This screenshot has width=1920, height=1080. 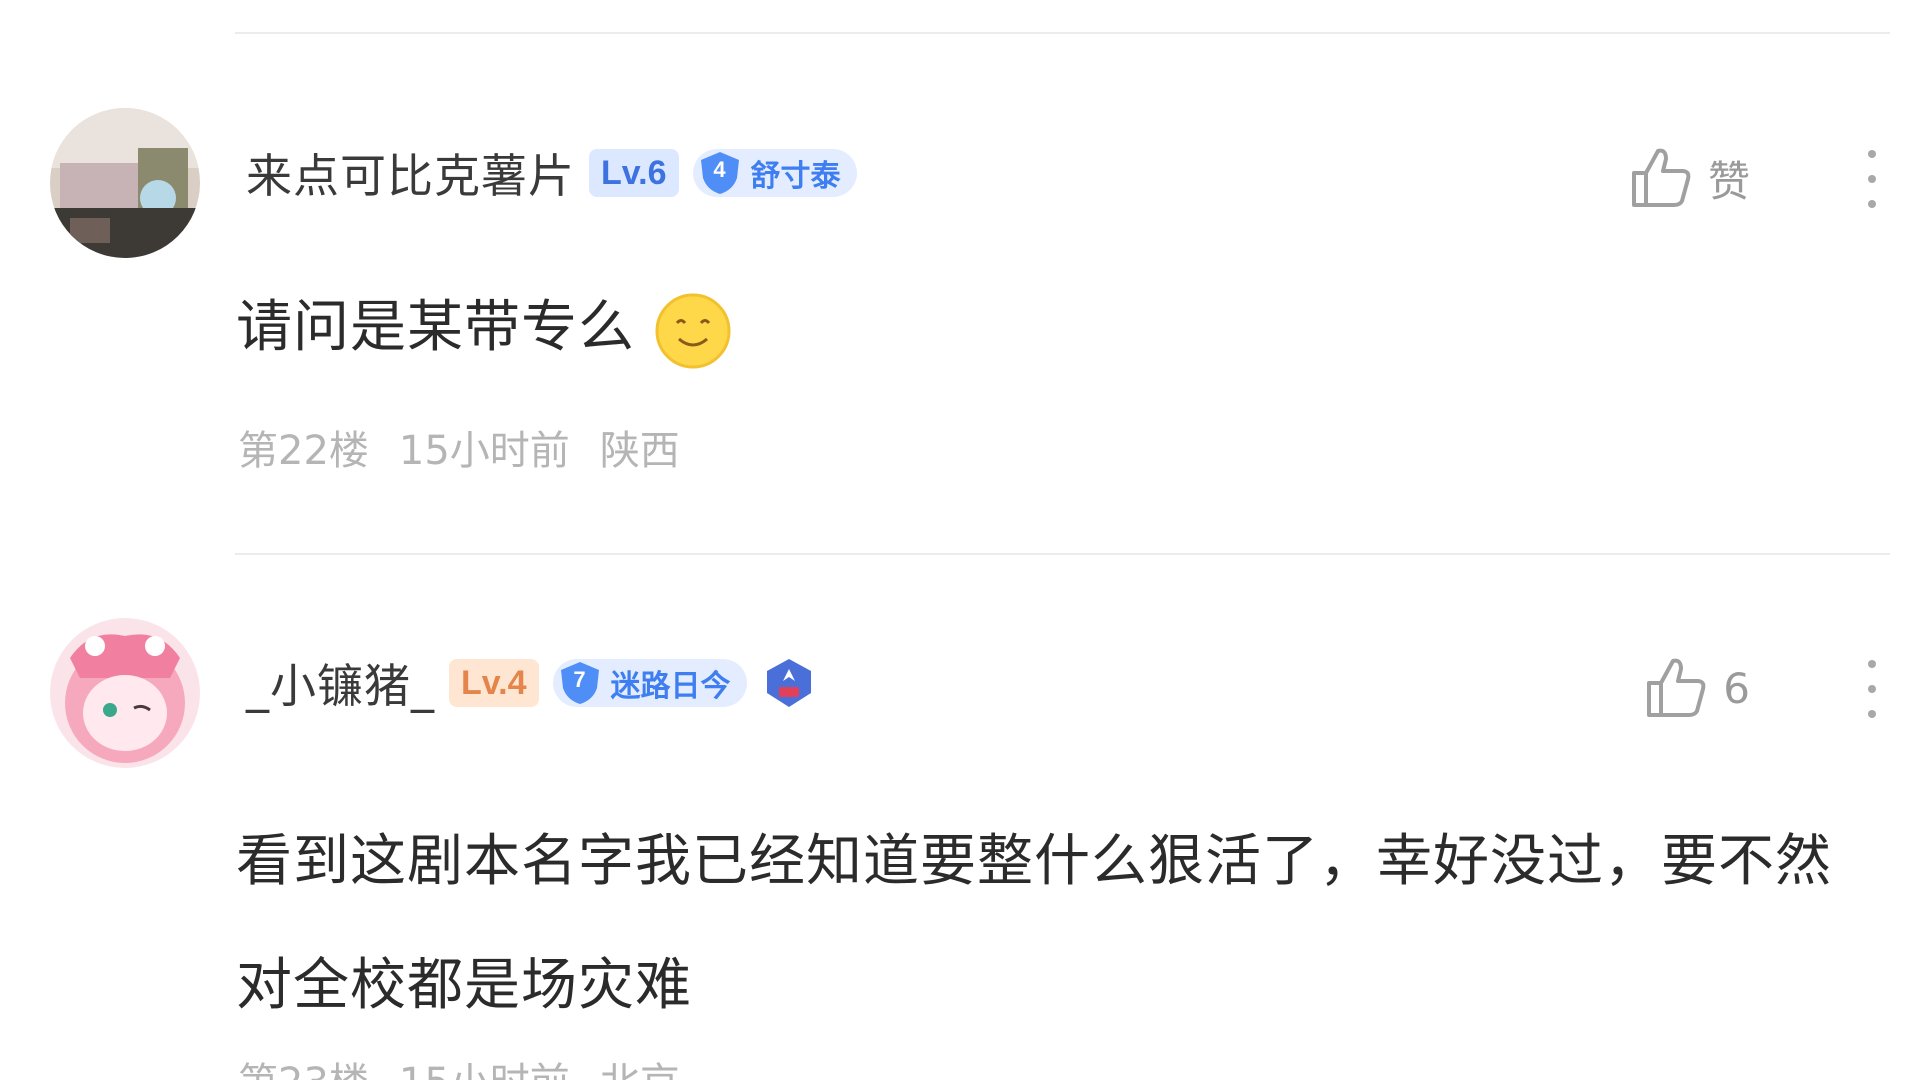 I want to click on shield-badge-icon: 7, so click(x=580, y=683).